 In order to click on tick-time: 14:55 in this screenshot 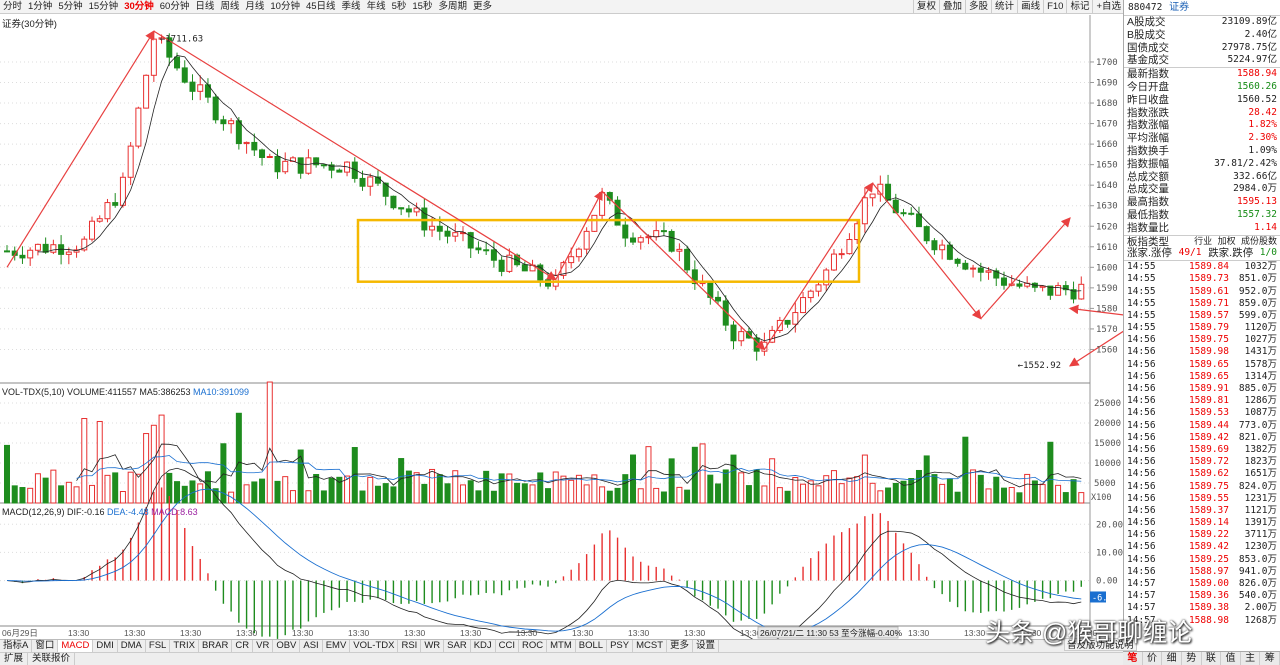, I will do `click(1141, 291)`.